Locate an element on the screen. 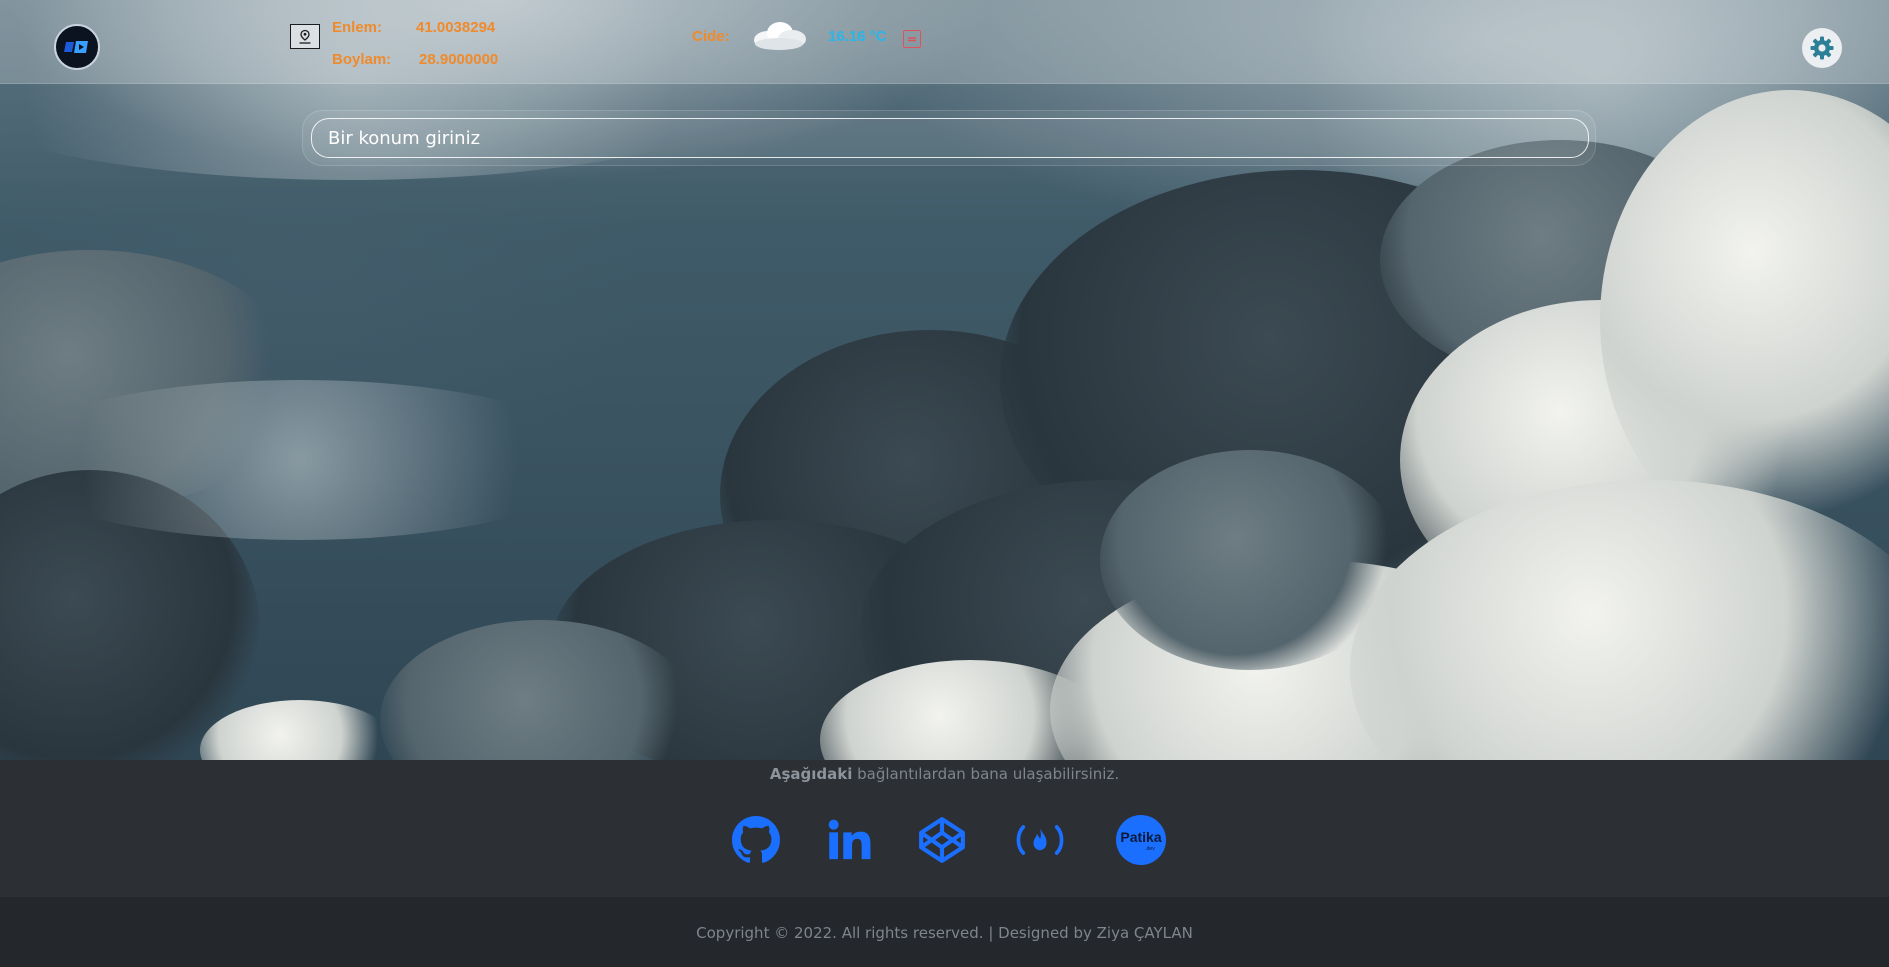  temperature-value: 16.16 °C is located at coordinates (857, 36).